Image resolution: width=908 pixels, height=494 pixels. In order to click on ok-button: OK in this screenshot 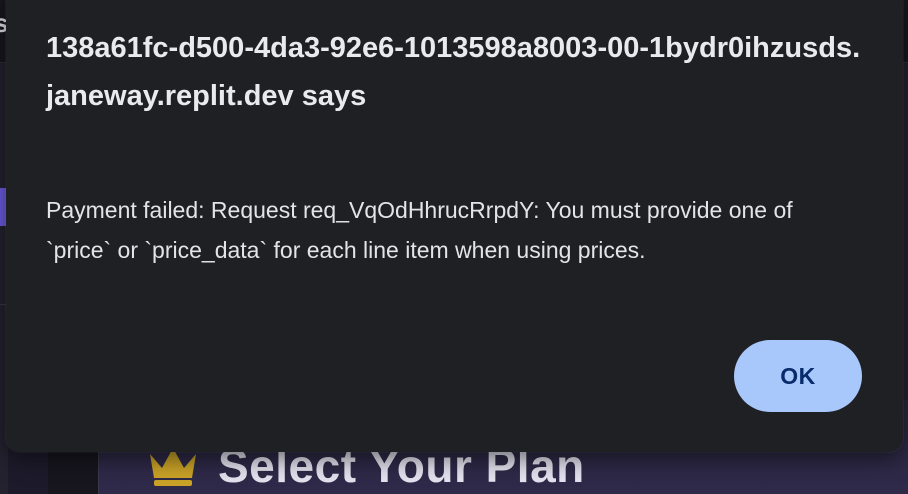, I will do `click(798, 376)`.